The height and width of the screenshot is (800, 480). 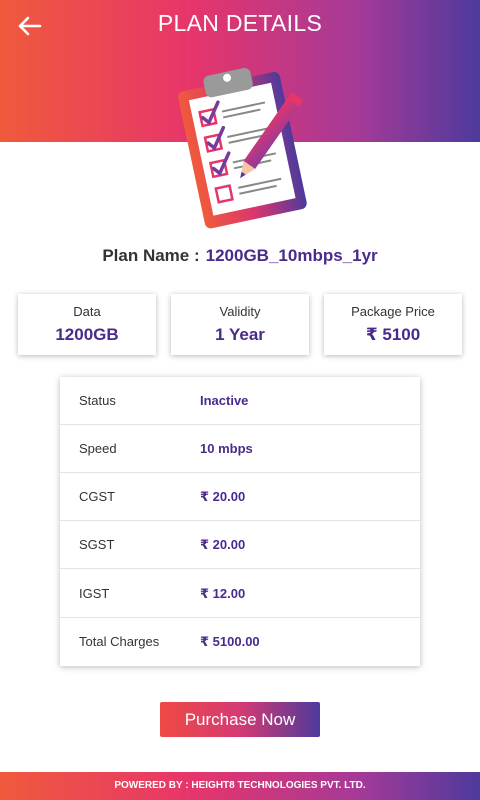 I want to click on table-row: SGST ₹ 20.00, so click(x=240, y=545).